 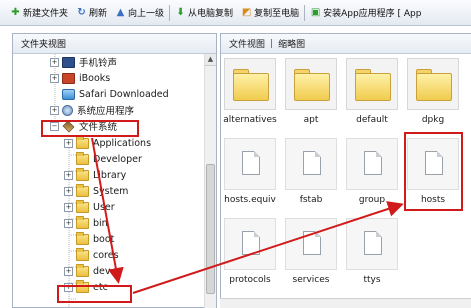 What do you see at coordinates (372, 120) in the screenshot?
I see `item-name: default` at bounding box center [372, 120].